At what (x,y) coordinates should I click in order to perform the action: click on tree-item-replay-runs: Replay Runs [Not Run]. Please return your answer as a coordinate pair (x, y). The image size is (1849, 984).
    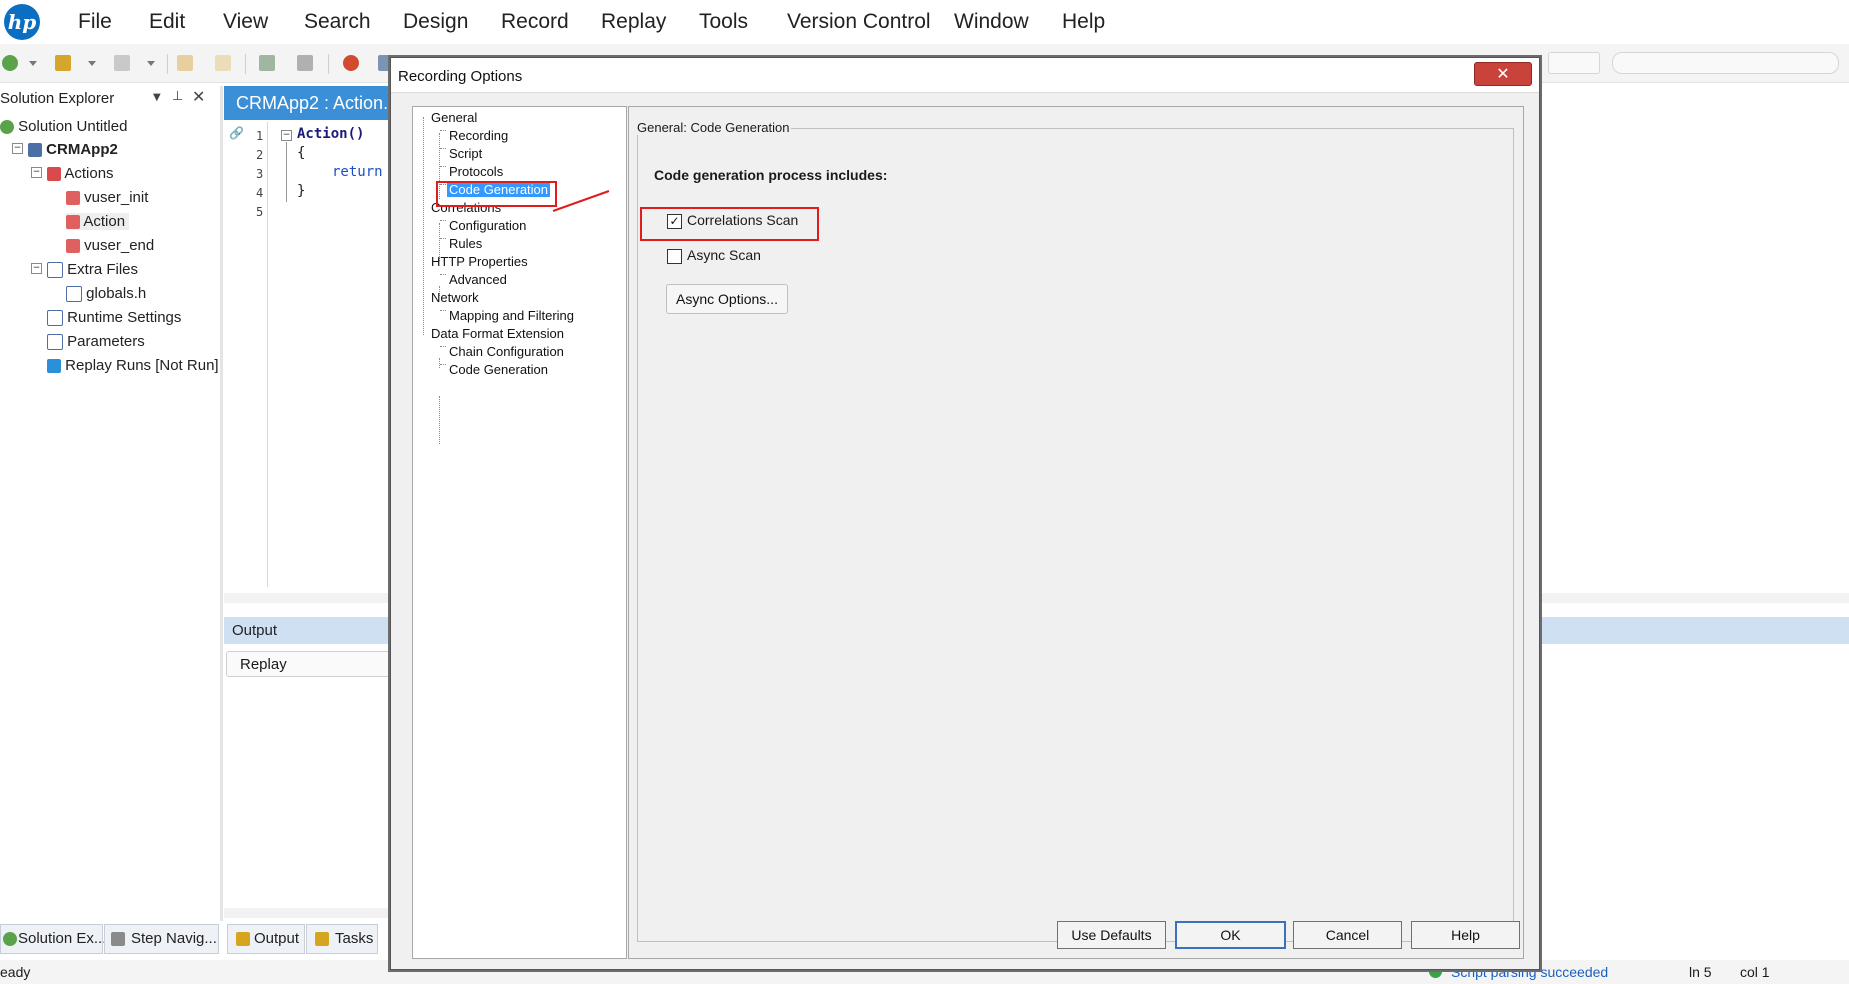
    Looking at the image, I should click on (133, 365).